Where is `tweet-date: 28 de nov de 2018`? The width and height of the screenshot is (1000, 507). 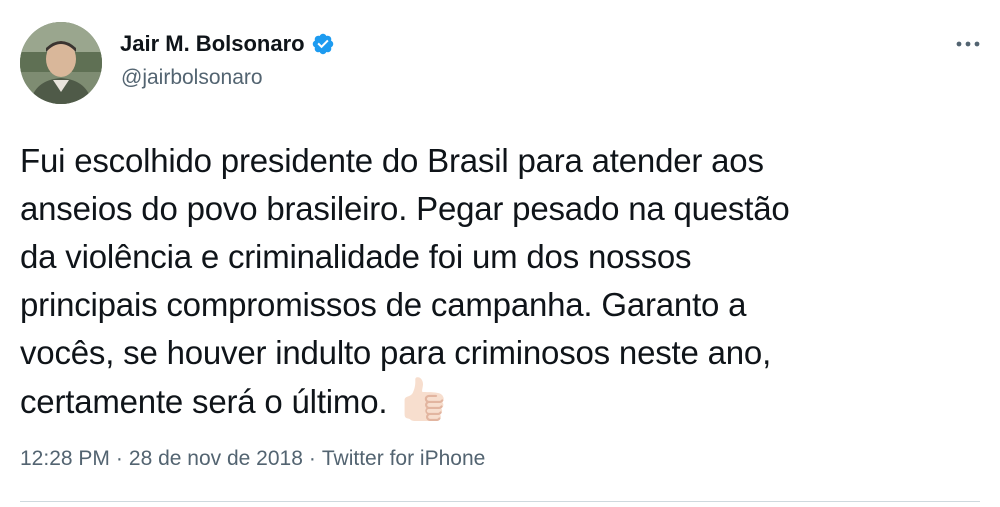 tweet-date: 28 de nov de 2018 is located at coordinates (216, 459).